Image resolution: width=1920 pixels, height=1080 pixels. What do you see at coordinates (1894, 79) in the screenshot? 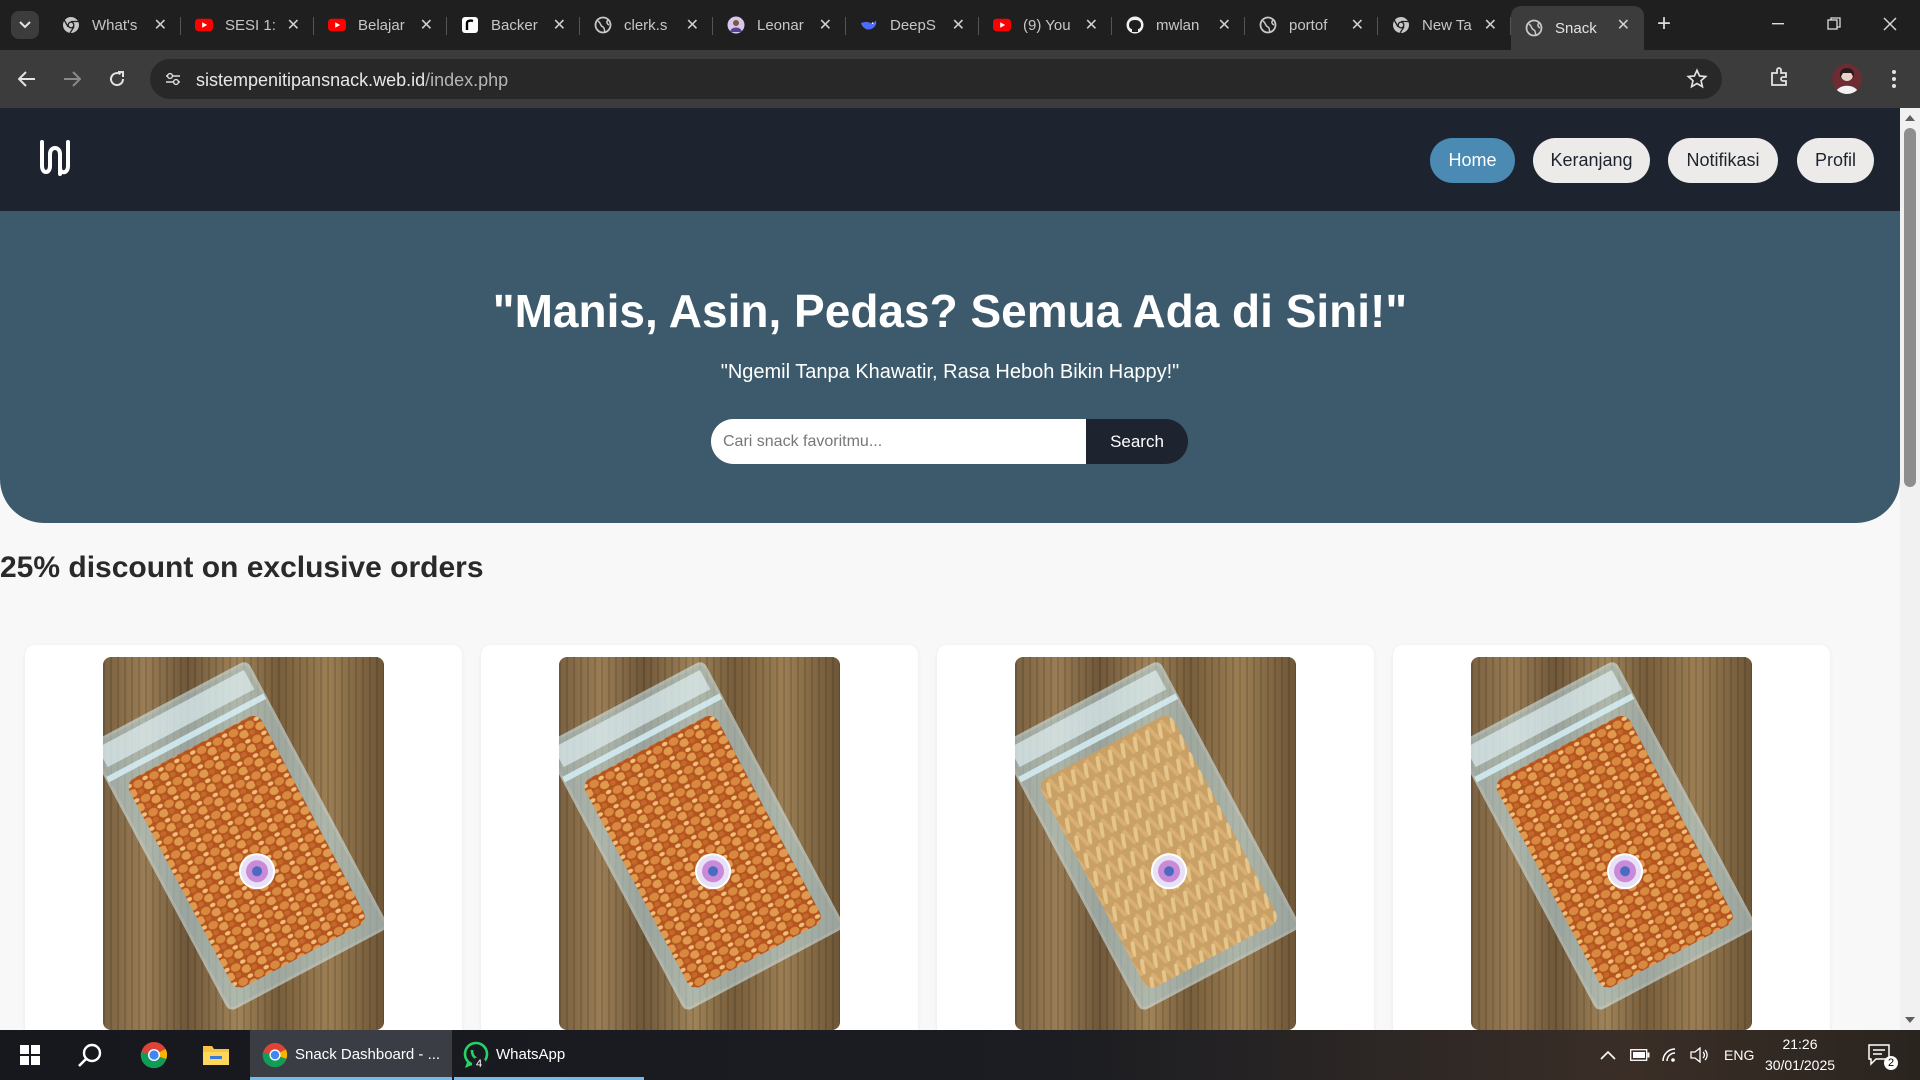
I see `browser-menu-button` at bounding box center [1894, 79].